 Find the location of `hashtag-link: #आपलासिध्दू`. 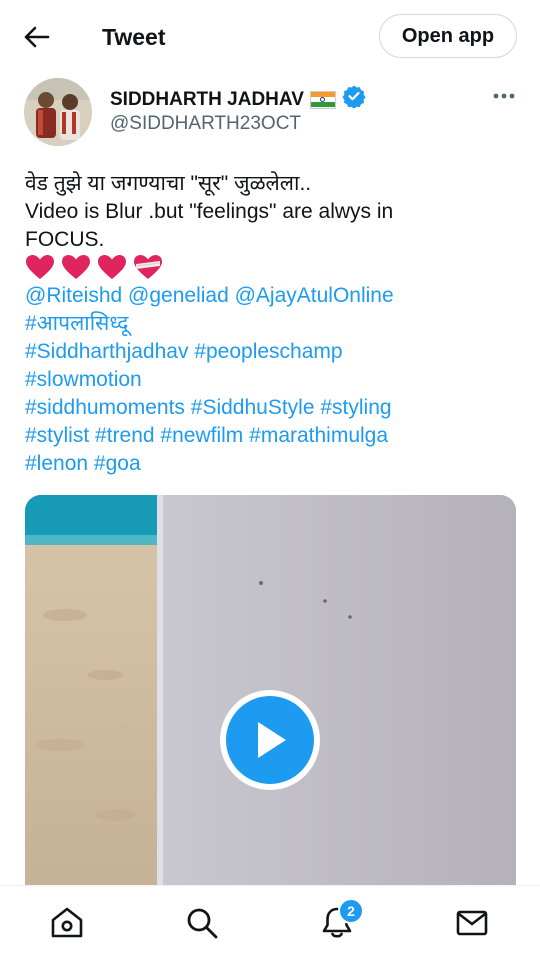

hashtag-link: #आपलासिध्दू is located at coordinates (76, 323).